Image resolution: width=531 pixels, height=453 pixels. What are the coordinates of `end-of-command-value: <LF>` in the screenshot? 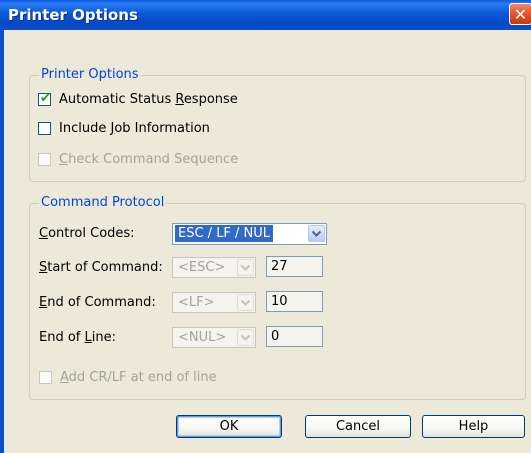 It's located at (196, 302).